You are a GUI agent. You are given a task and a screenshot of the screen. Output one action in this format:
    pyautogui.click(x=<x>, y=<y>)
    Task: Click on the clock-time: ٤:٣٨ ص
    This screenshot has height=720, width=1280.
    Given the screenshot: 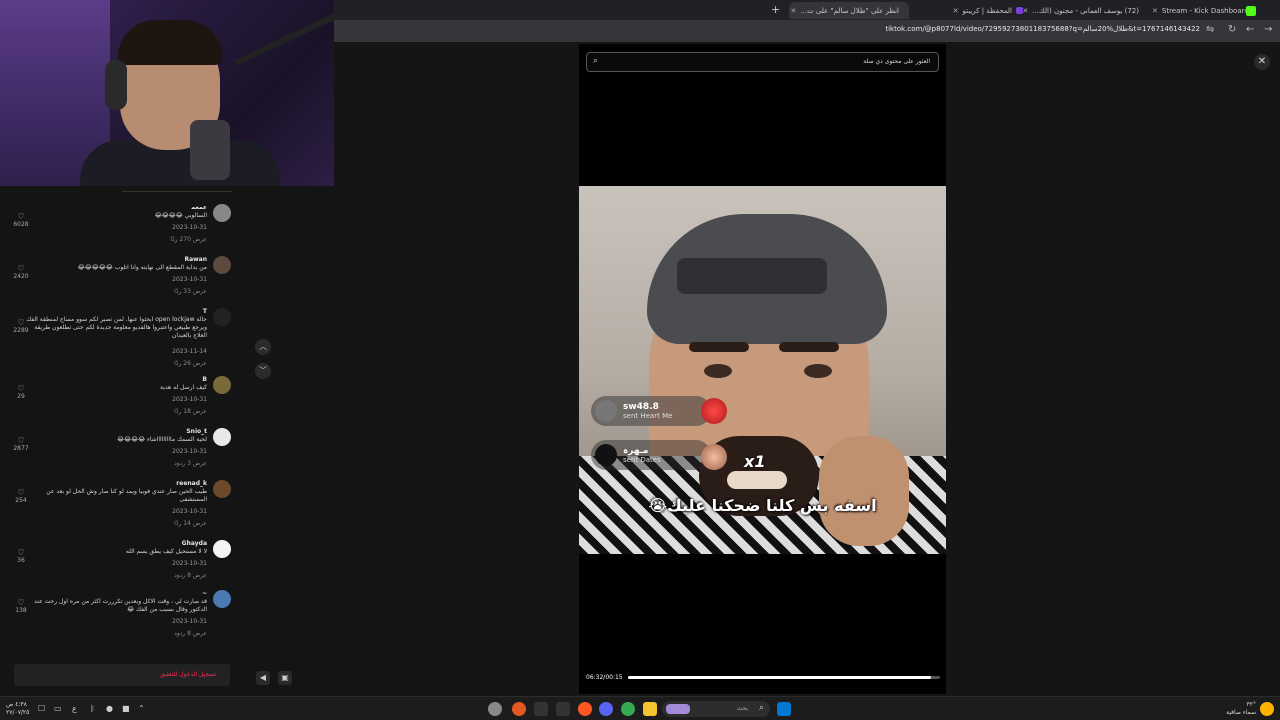 What is the action you would take?
    pyautogui.click(x=16, y=704)
    